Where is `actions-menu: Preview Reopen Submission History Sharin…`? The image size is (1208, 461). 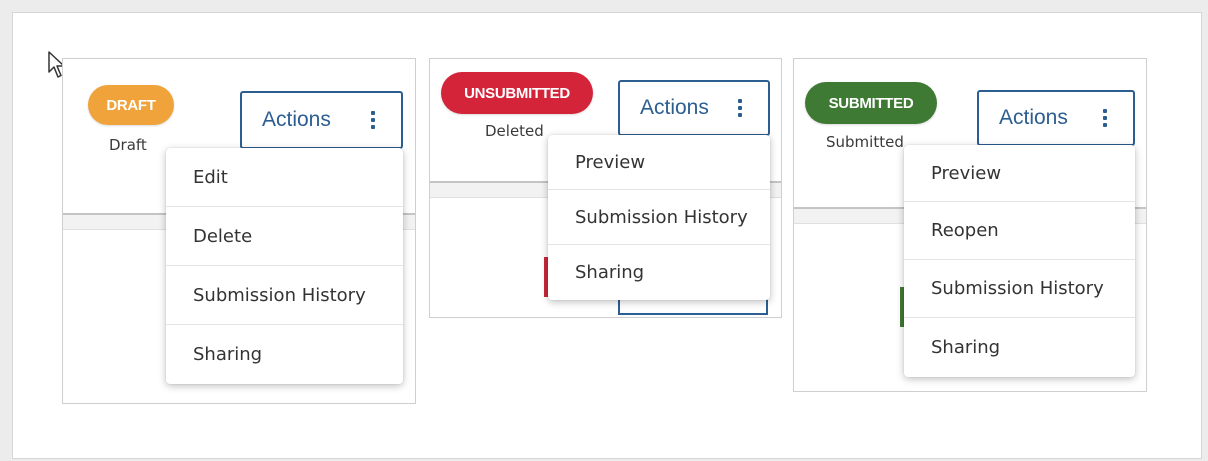
actions-menu: Preview Reopen Submission History Sharin… is located at coordinates (1019, 261).